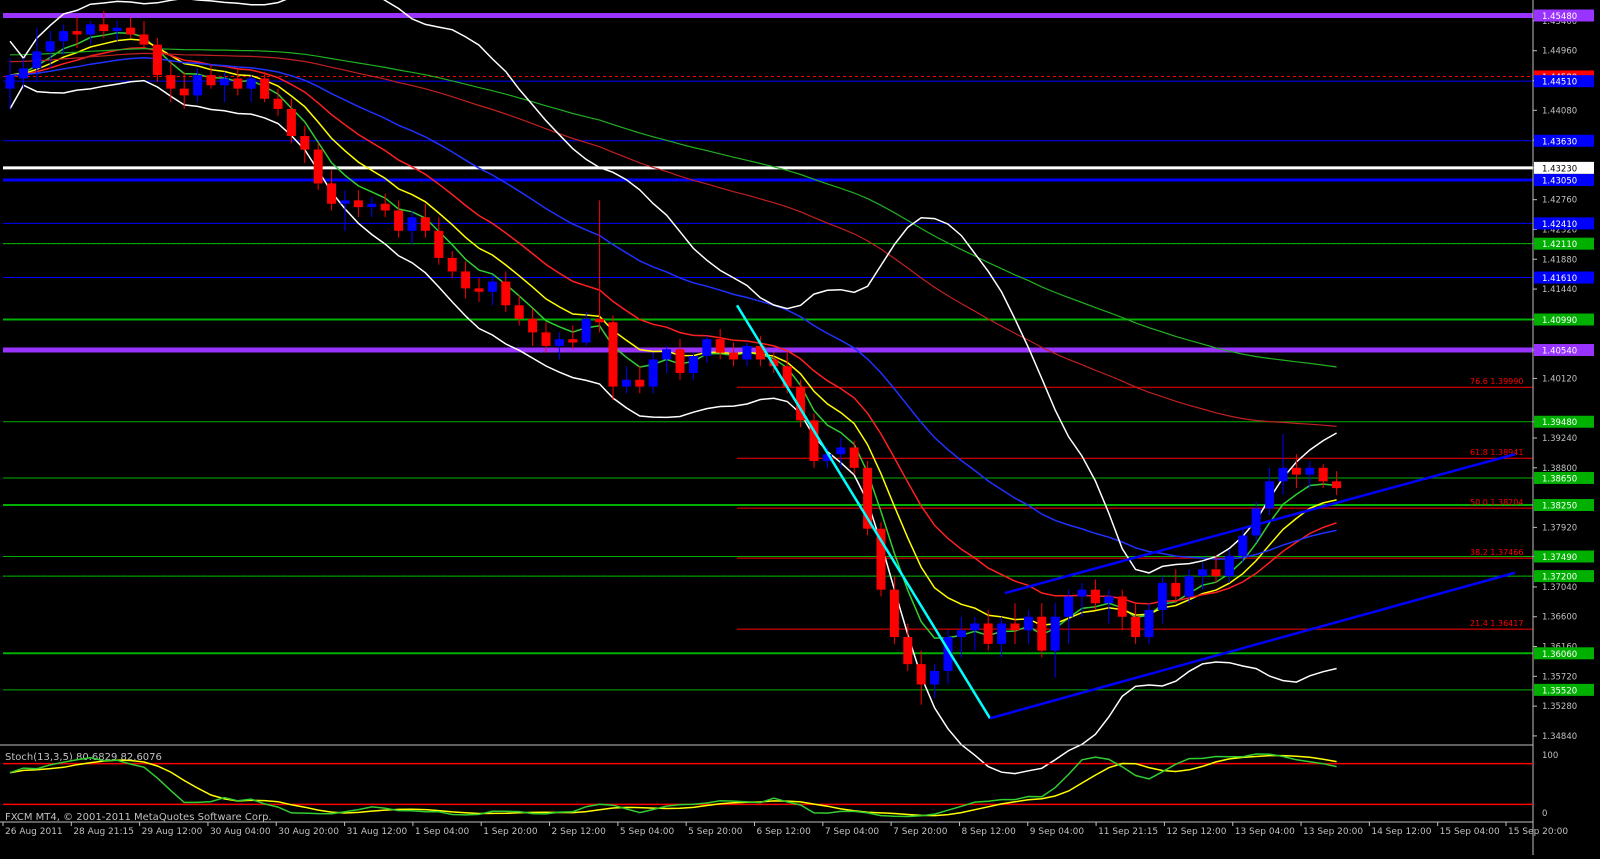 The width and height of the screenshot is (1600, 859). Describe the element at coordinates (442, 832) in the screenshot. I see `time-tick-label: 1 Sep 04:00` at that location.